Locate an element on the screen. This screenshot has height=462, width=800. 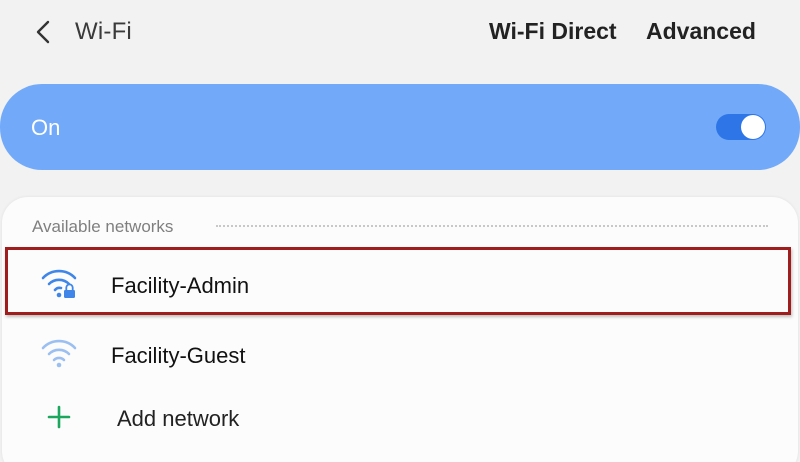
advanced-button: Advanced is located at coordinates (701, 31).